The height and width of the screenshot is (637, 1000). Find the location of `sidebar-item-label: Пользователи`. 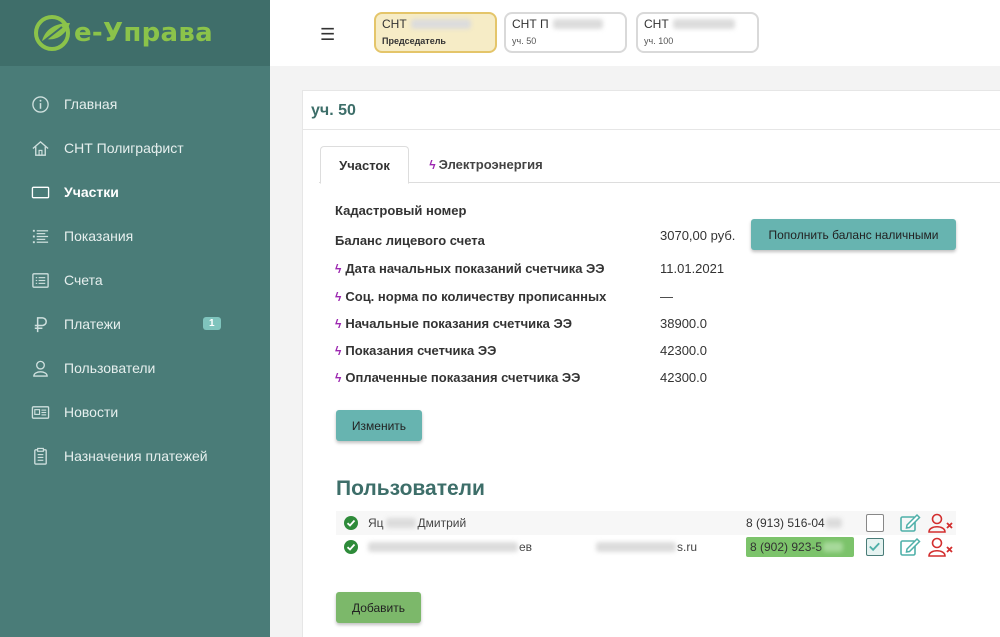

sidebar-item-label: Пользователи is located at coordinates (110, 368).